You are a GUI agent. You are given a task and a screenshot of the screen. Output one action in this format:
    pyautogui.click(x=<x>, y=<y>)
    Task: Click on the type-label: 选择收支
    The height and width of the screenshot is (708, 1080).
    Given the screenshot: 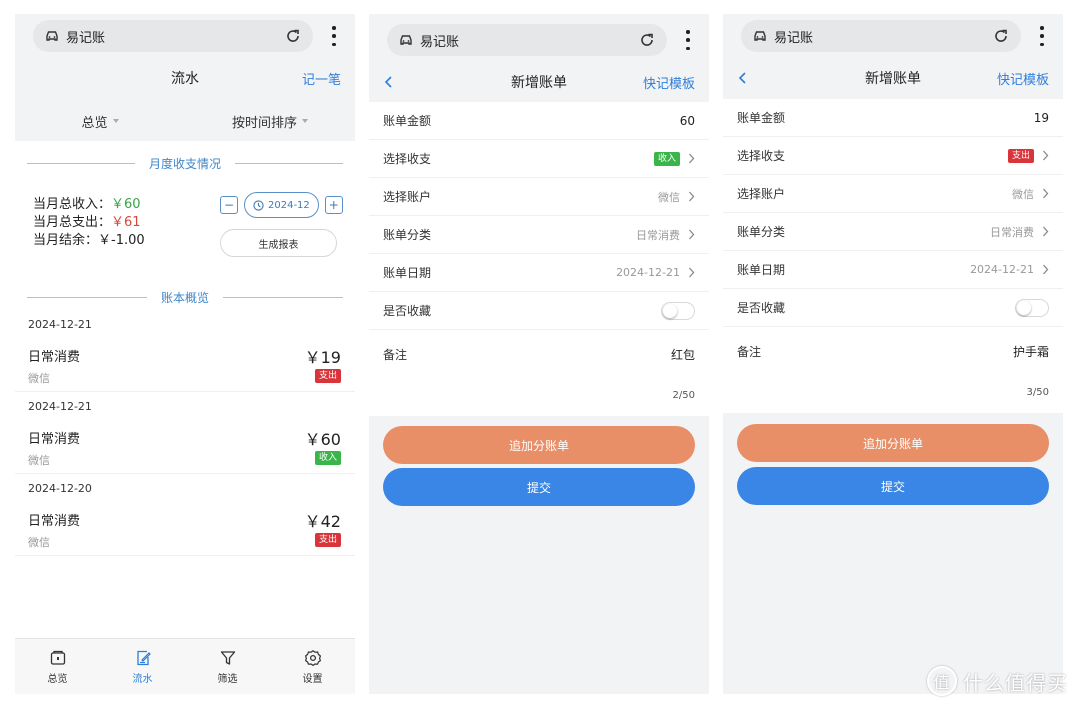 What is the action you would take?
    pyautogui.click(x=761, y=156)
    